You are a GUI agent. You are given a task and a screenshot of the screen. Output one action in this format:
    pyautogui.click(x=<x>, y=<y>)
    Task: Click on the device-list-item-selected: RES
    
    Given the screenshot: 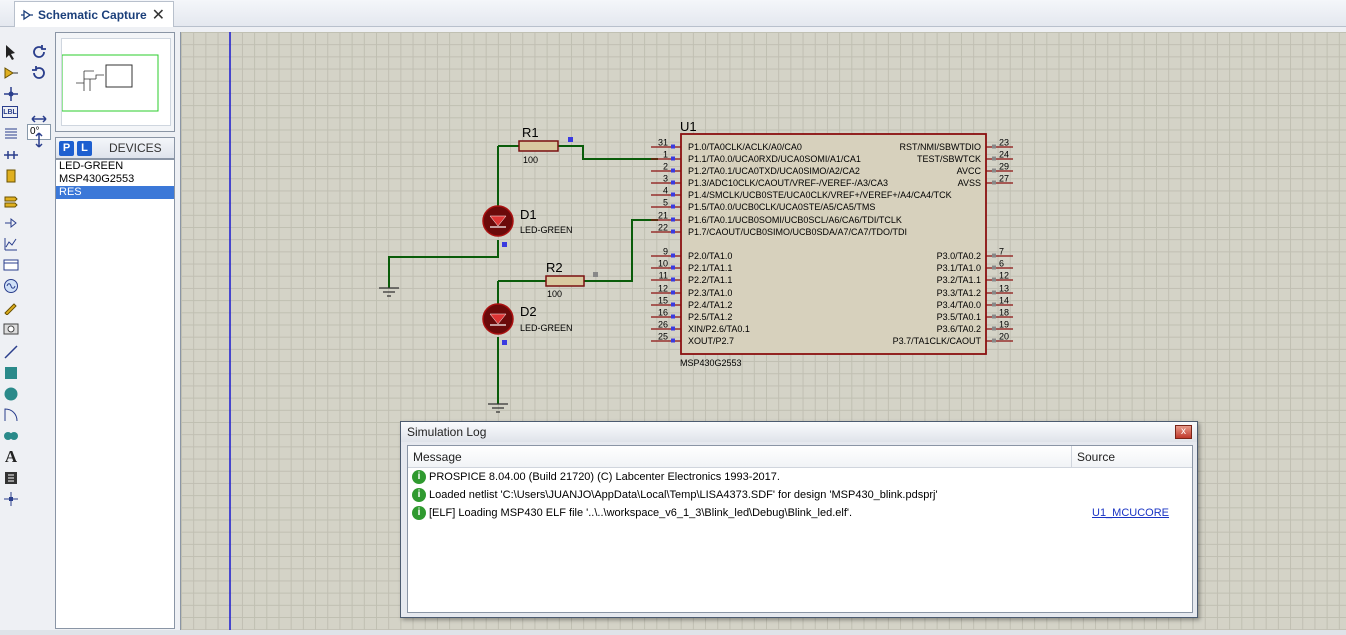 What is the action you would take?
    pyautogui.click(x=115, y=192)
    